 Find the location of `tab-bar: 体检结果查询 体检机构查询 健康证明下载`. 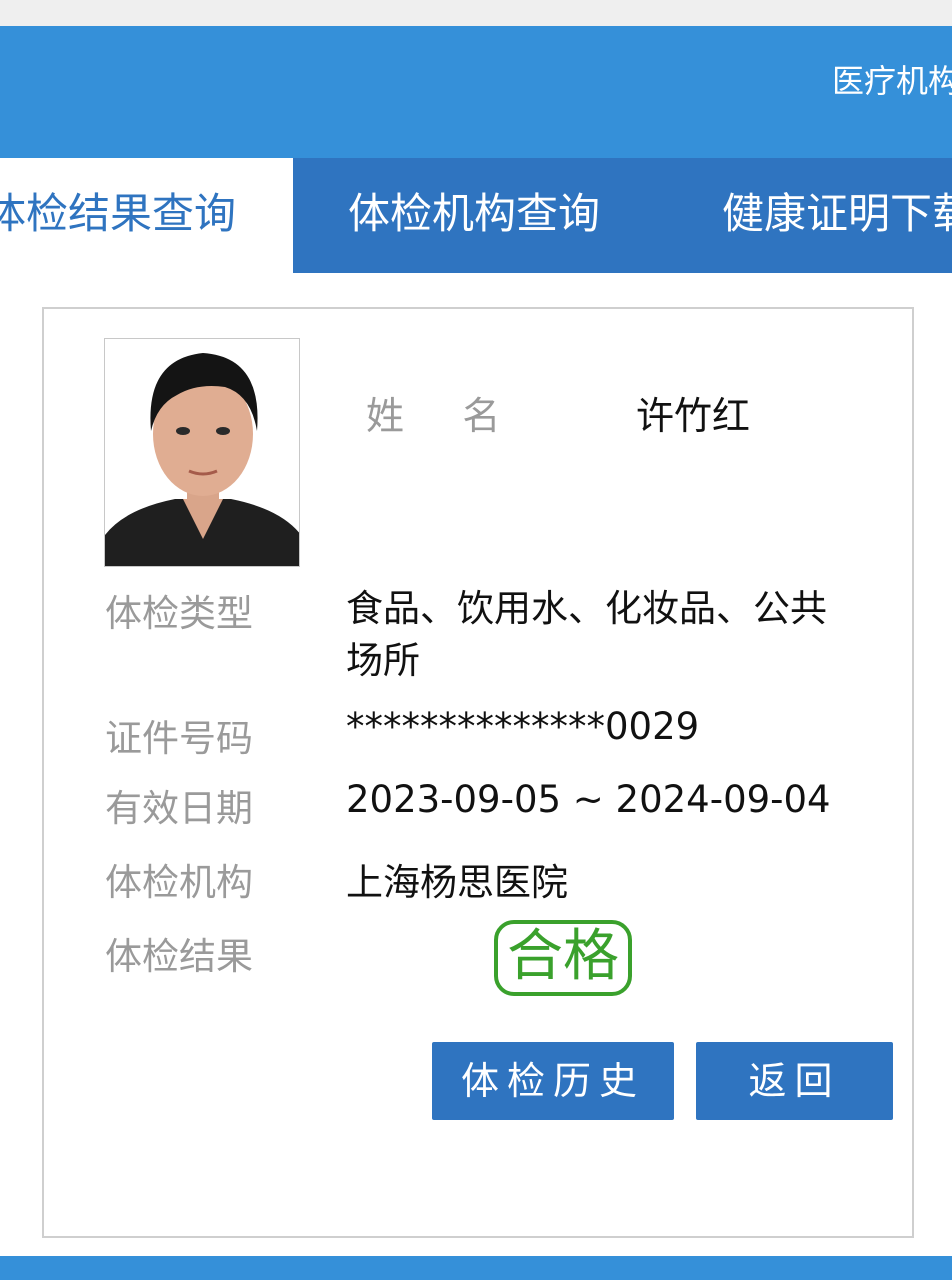

tab-bar: 体检结果查询 体检机构查询 健康证明下载 is located at coordinates (476, 215).